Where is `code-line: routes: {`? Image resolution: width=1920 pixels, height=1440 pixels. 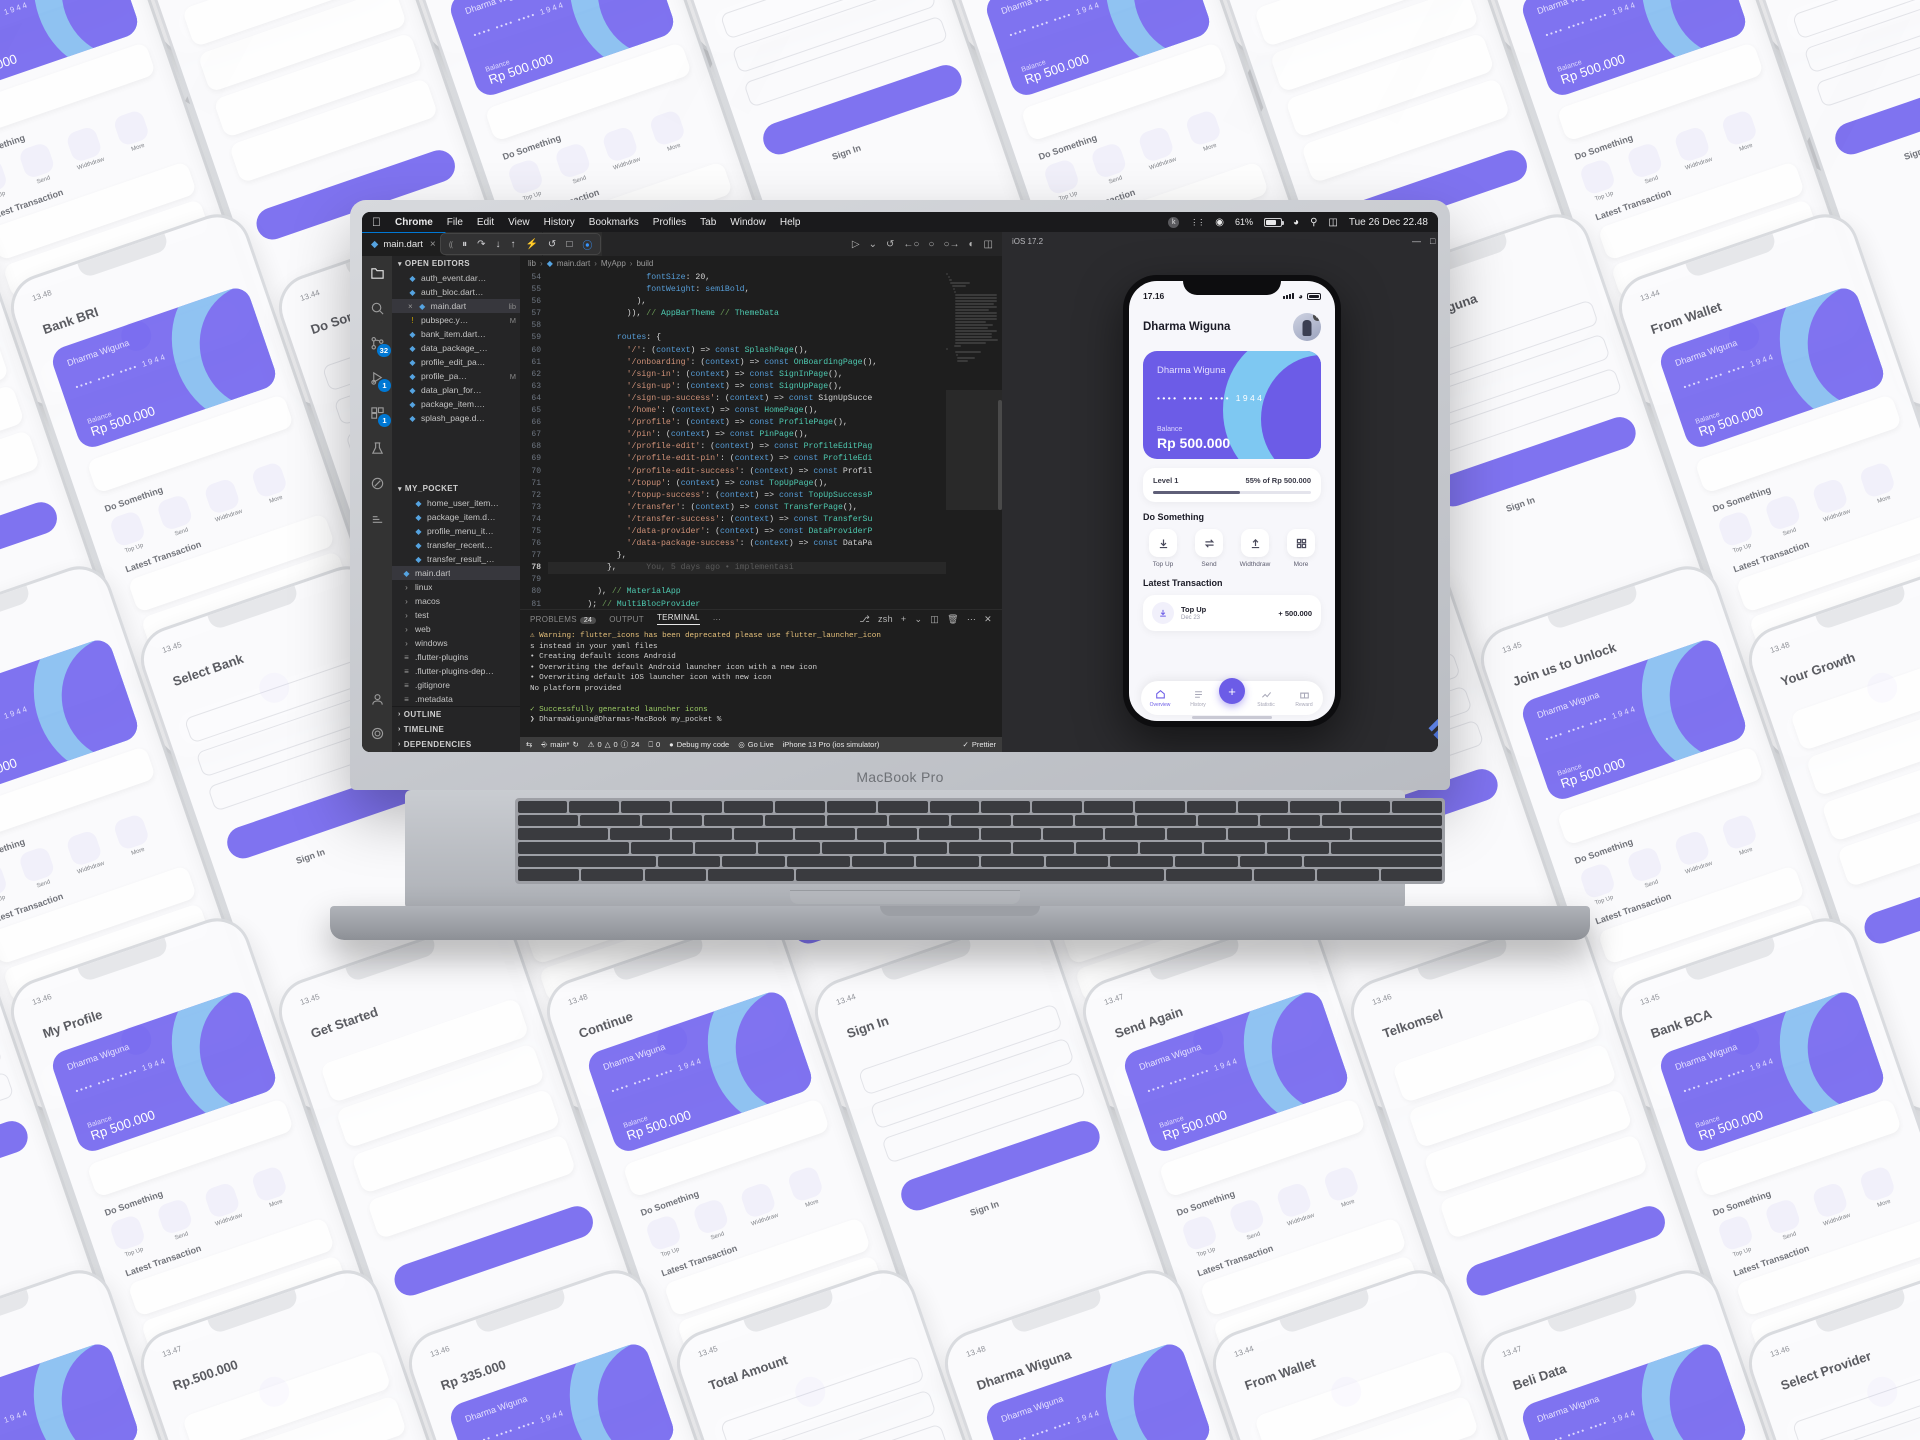
code-line: routes: { is located at coordinates (604, 337).